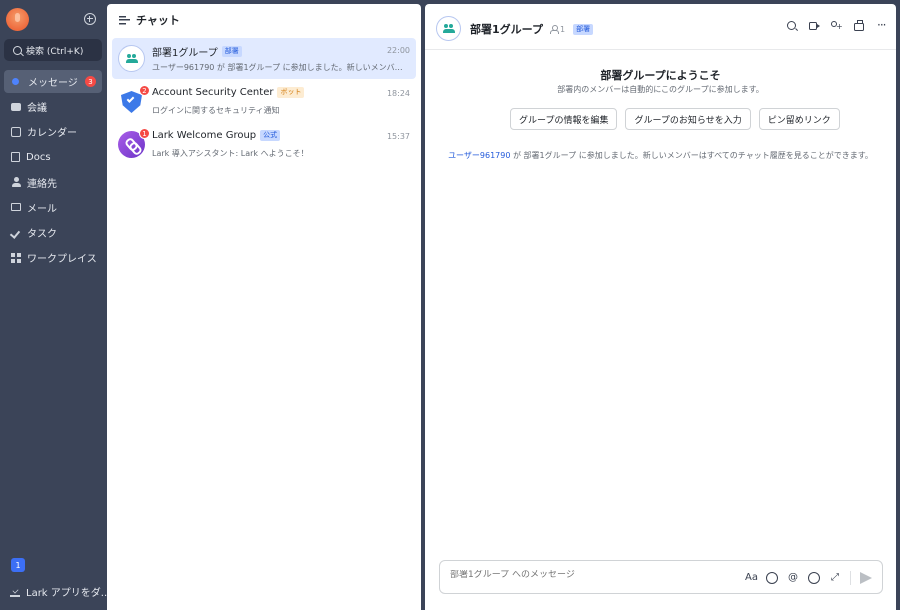  I want to click on docs-icon, so click(15, 157).